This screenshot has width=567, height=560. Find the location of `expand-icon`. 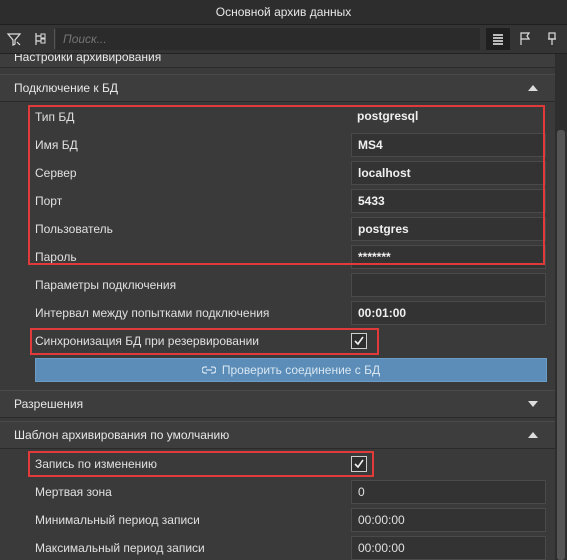

expand-icon is located at coordinates (533, 404).